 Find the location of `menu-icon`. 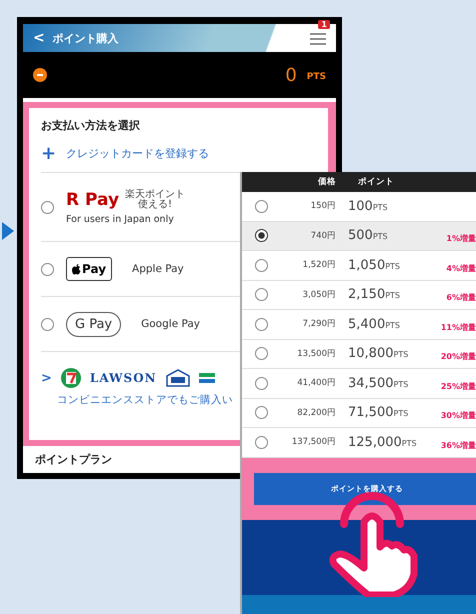

menu-icon is located at coordinates (318, 38).